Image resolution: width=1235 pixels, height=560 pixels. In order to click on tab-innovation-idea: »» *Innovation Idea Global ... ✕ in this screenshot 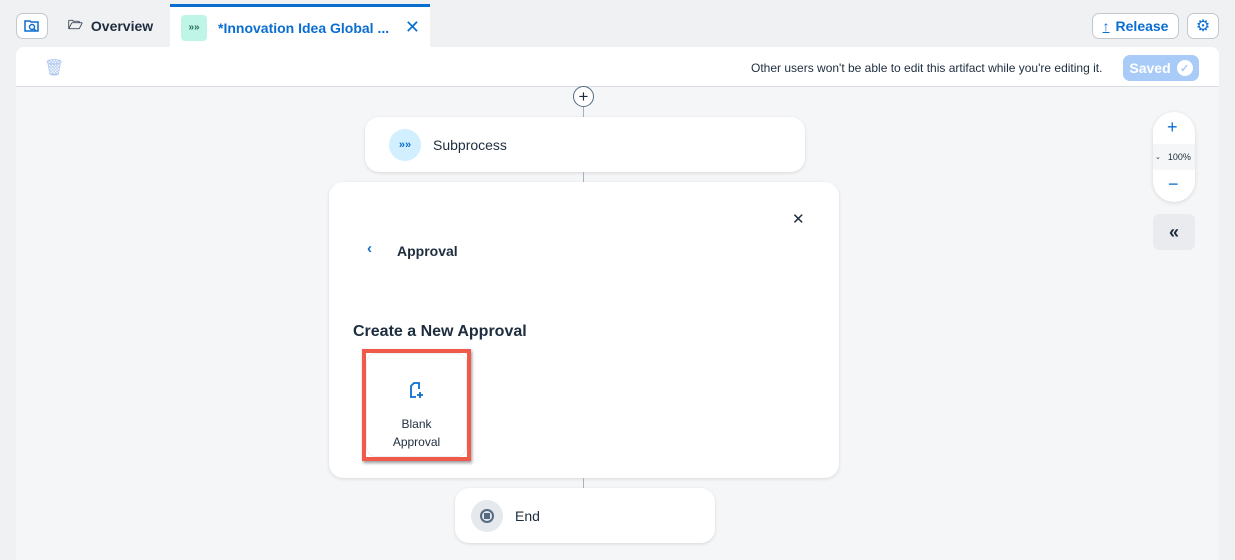, I will do `click(300, 26)`.